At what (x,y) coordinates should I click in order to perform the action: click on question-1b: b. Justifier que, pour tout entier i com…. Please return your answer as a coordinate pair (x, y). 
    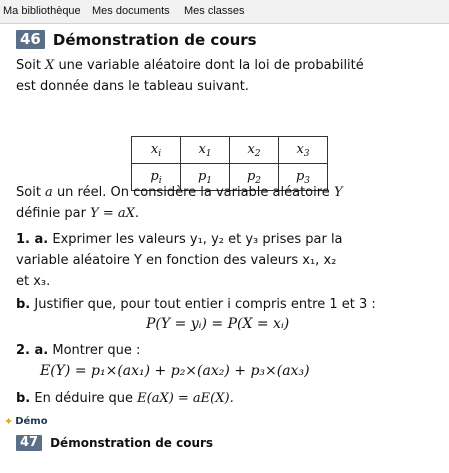
    Looking at the image, I should click on (231, 304).